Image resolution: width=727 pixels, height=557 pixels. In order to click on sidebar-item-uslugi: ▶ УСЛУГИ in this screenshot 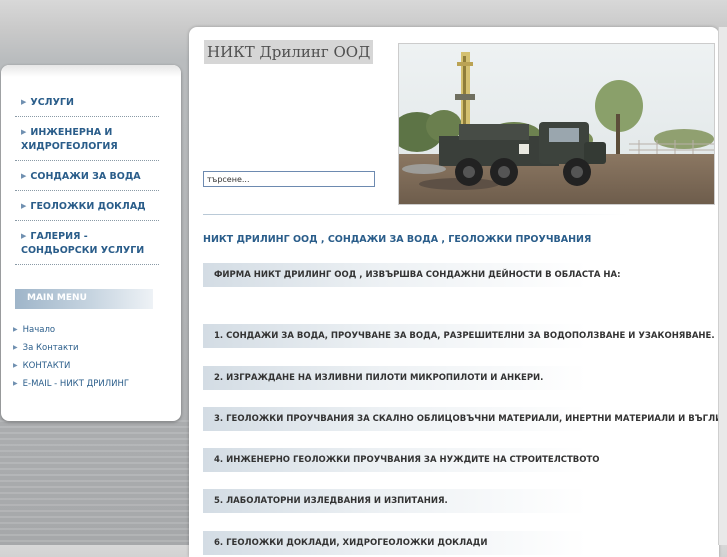, I will do `click(87, 102)`.